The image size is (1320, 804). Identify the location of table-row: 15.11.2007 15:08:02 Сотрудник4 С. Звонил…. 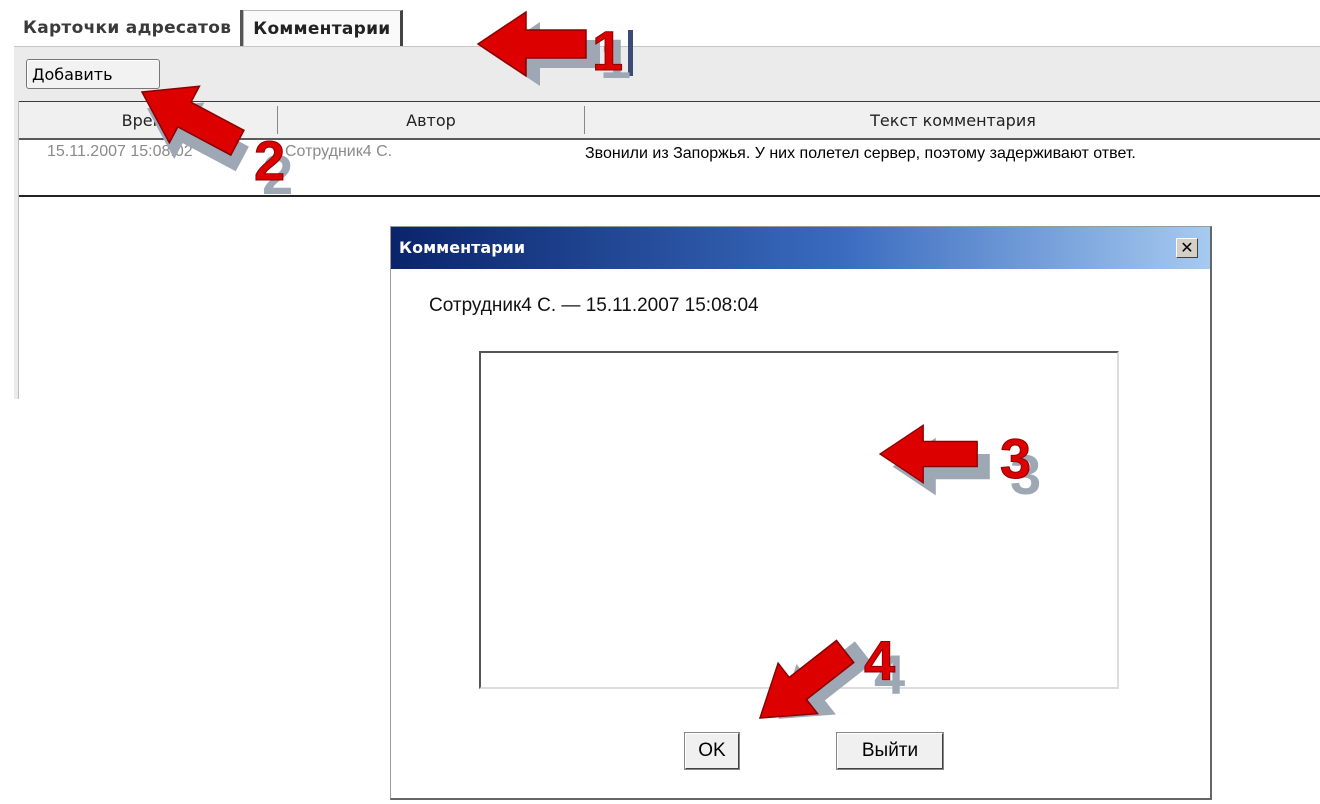
(669, 168).